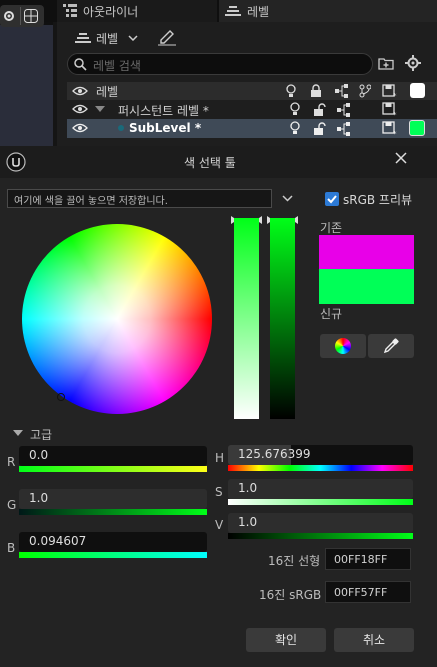 This screenshot has width=437, height=667. I want to click on ok-button: 확인, so click(286, 640).